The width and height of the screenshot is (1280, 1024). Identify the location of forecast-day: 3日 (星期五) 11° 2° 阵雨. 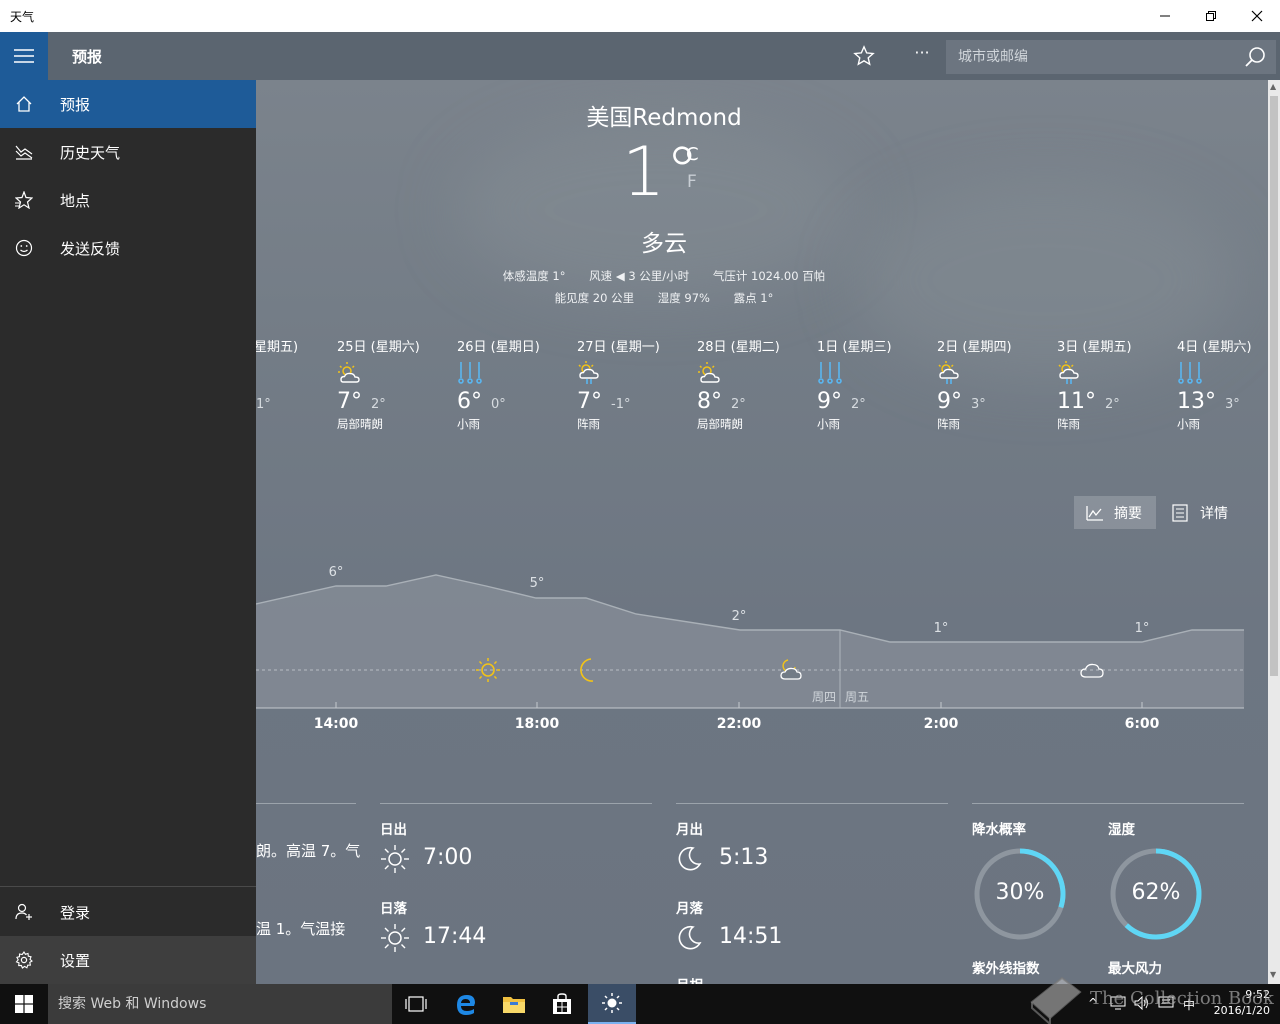
(1117, 384).